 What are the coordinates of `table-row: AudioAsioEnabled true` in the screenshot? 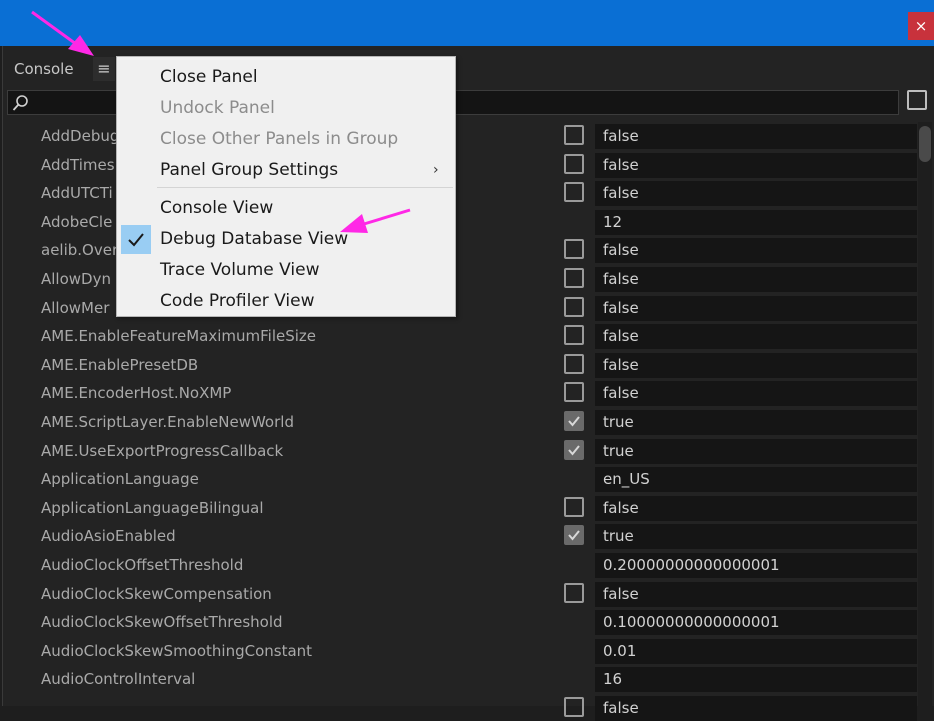 It's located at (462, 536).